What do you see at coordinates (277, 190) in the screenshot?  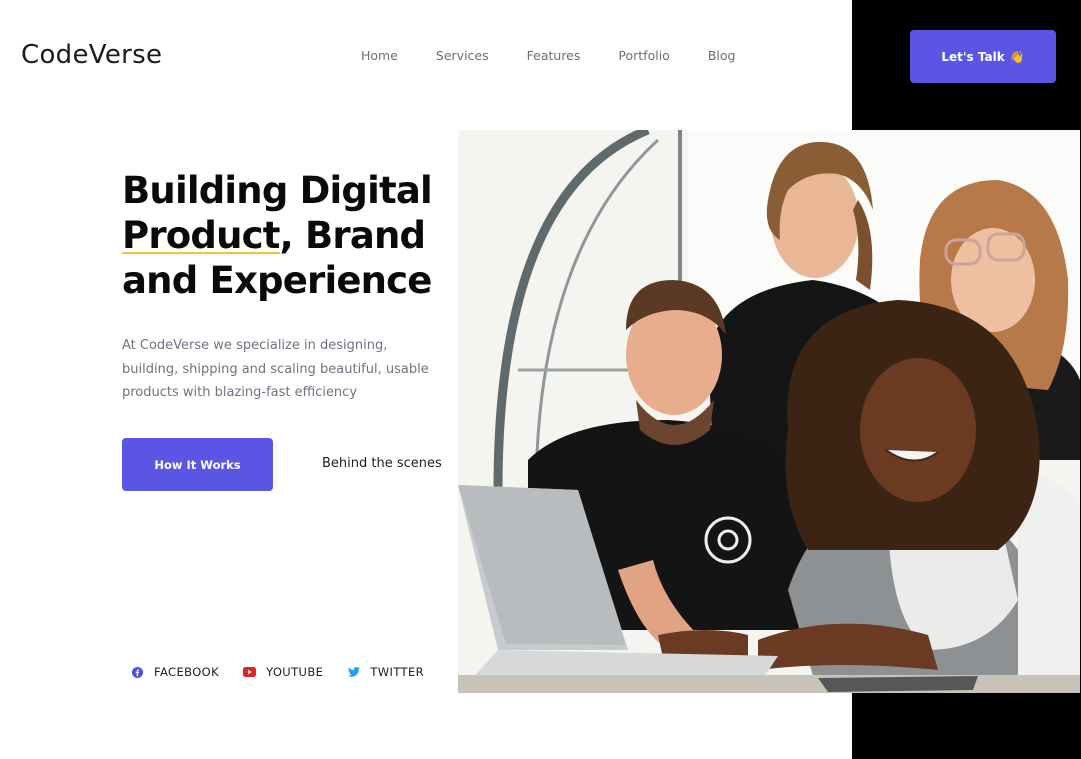 I see `headline-line-1: Building Digital` at bounding box center [277, 190].